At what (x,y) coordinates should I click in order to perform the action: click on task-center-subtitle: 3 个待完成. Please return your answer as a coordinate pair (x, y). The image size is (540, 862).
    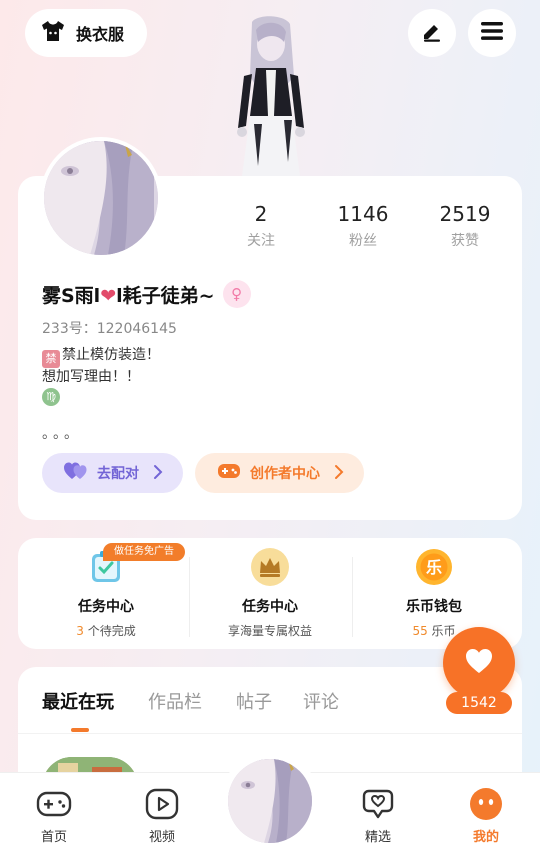
    Looking at the image, I should click on (106, 630).